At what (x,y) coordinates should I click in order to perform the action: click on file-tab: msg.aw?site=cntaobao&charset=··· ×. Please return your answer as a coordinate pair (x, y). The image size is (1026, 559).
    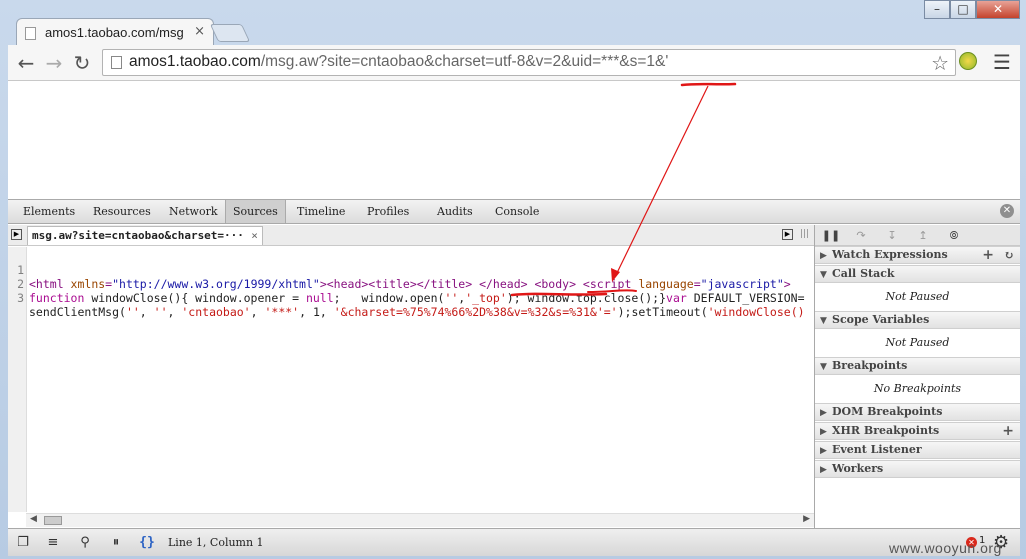
    Looking at the image, I should click on (145, 235).